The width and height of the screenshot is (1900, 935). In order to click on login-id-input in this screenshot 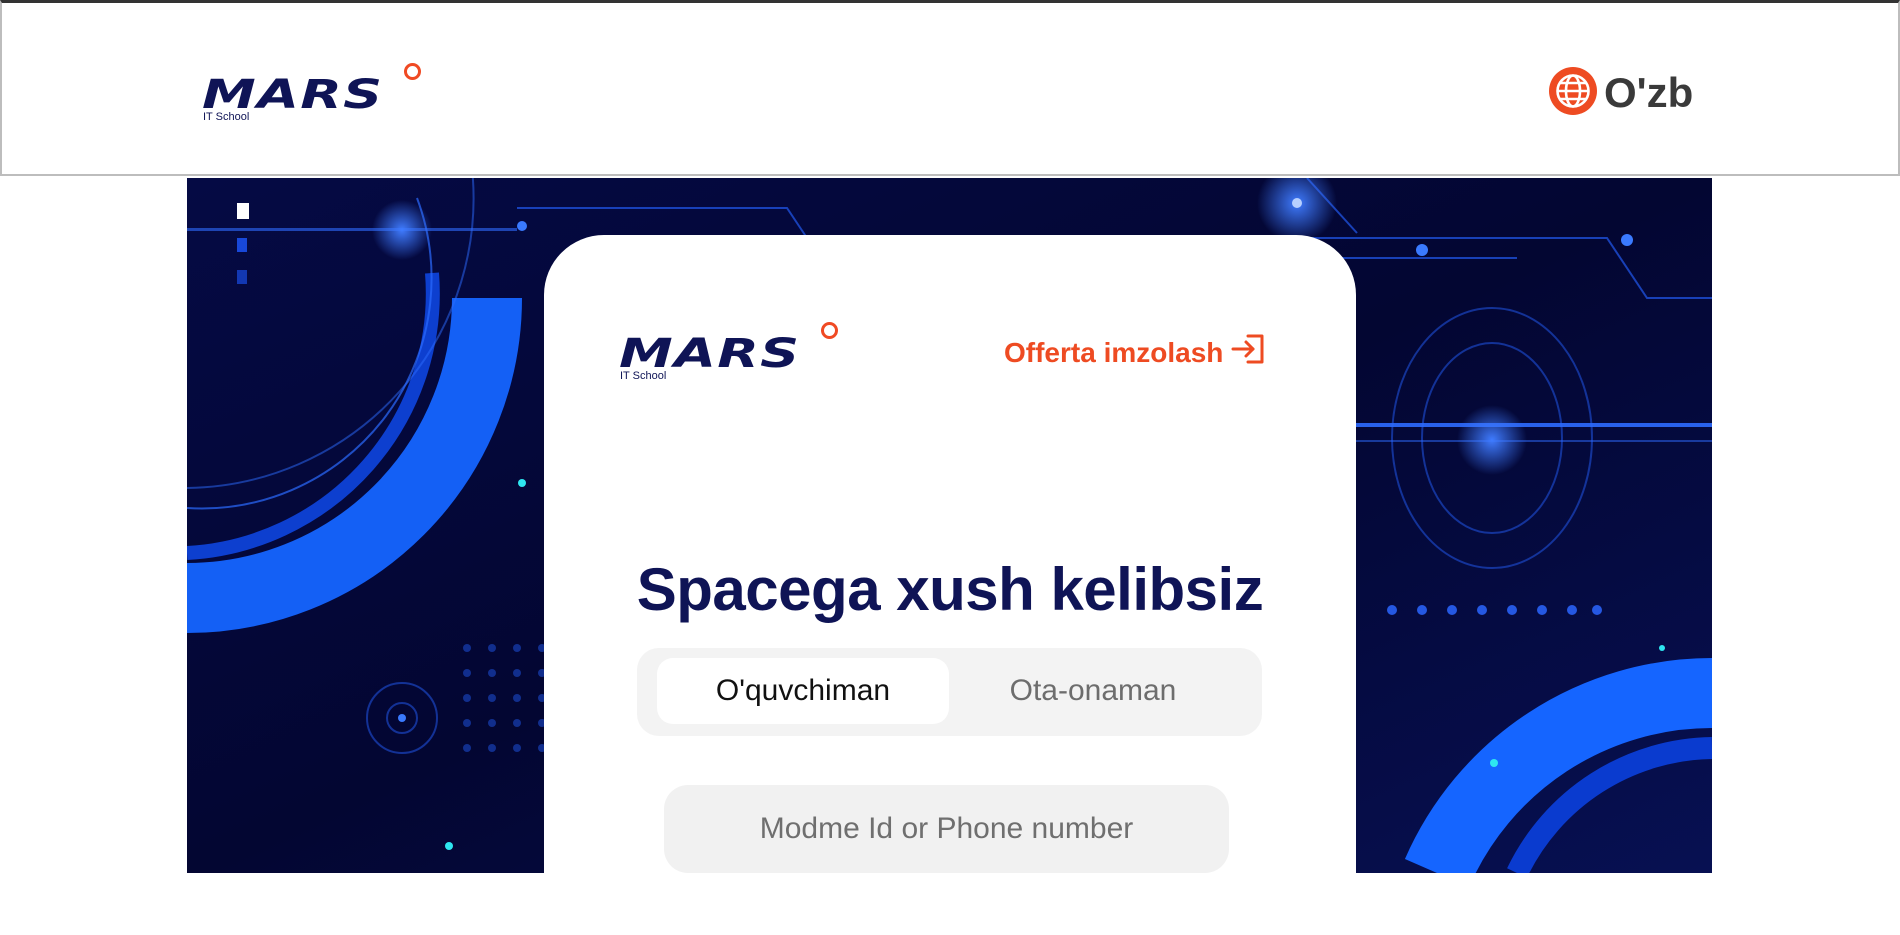, I will do `click(946, 829)`.